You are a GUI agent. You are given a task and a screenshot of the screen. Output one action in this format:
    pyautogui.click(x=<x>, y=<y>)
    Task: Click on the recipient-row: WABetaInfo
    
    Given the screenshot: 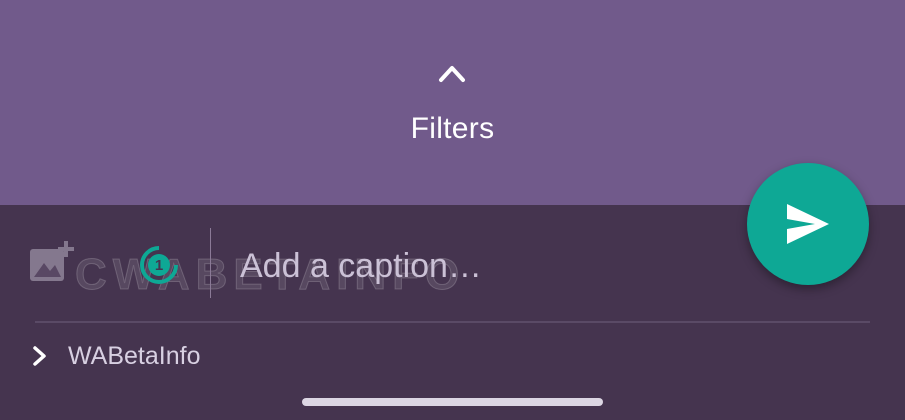 What is the action you would take?
    pyautogui.click(x=115, y=356)
    